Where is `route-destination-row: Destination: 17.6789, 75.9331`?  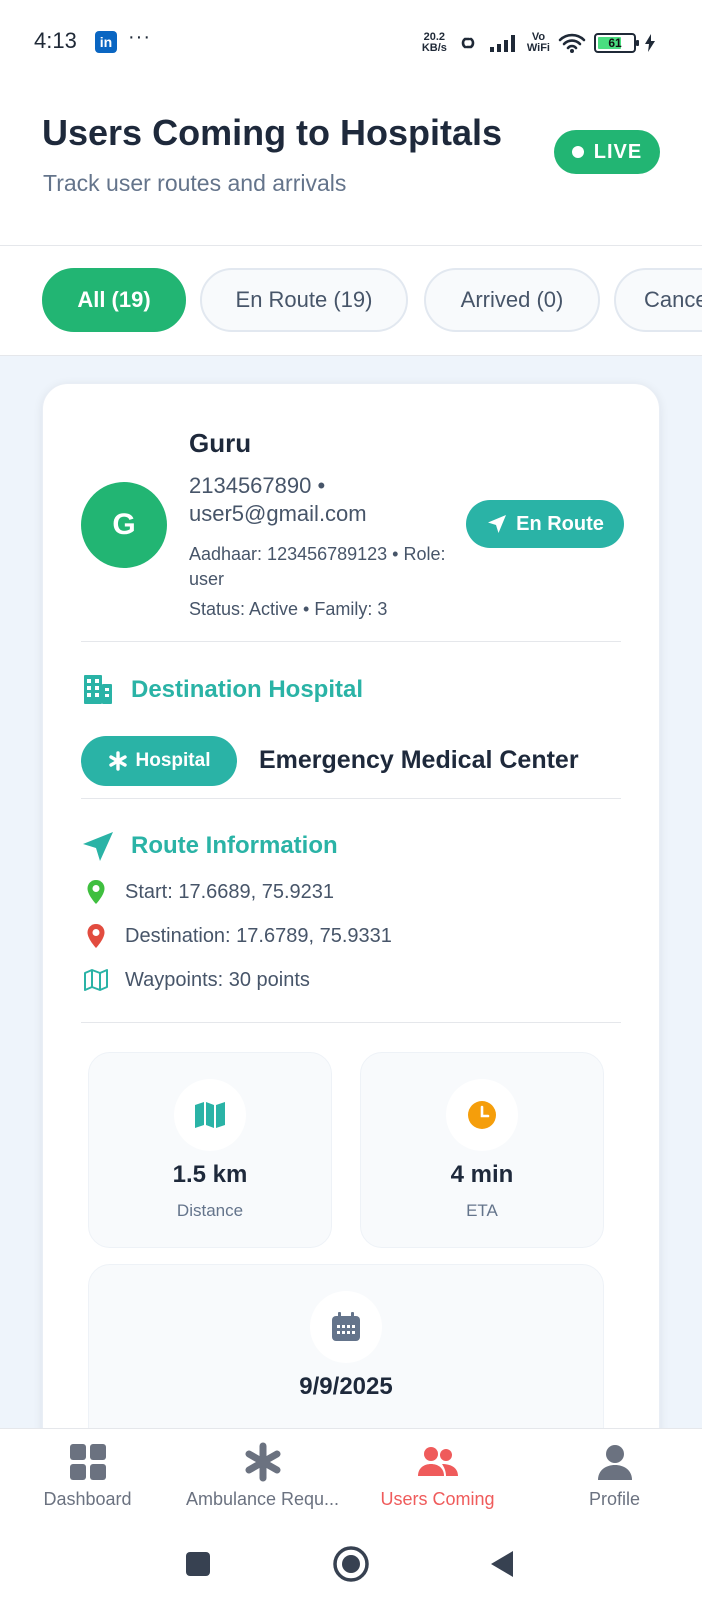 route-destination-row: Destination: 17.6789, 75.9331 is located at coordinates (236, 936).